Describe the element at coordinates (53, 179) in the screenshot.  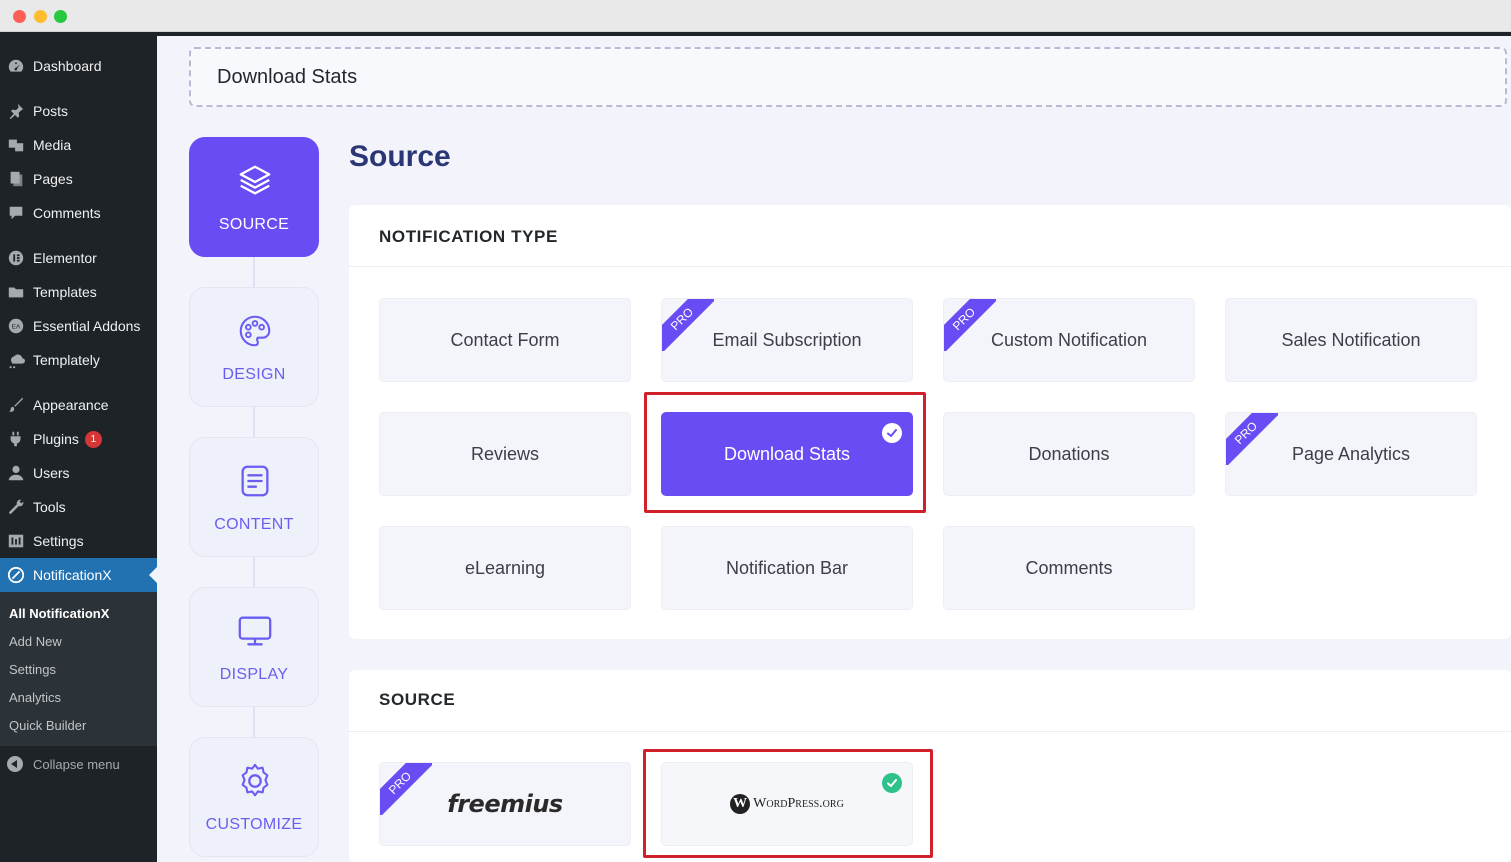
I see `sidebar-item-label: Pages` at that location.